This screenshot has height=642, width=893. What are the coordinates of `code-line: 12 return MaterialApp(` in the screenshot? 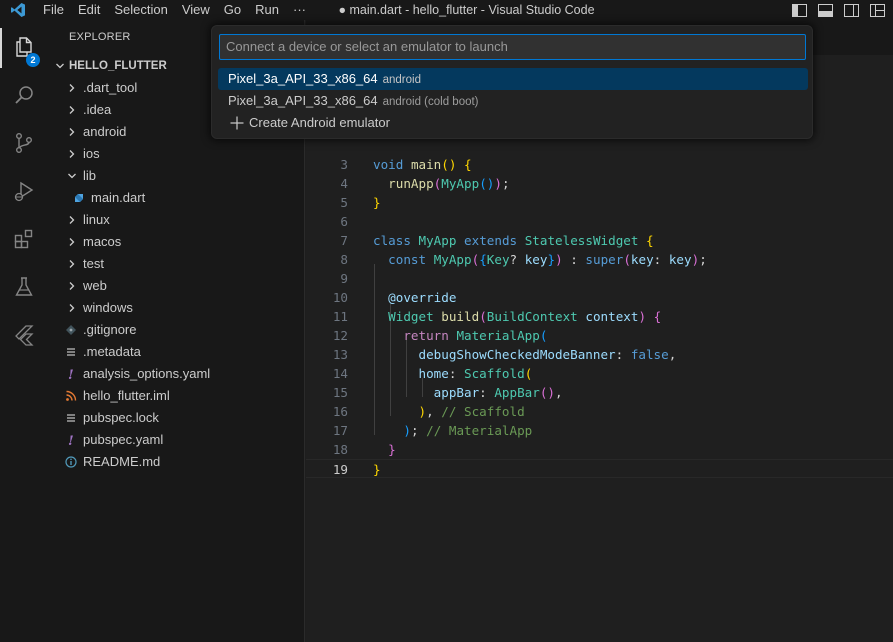 It's located at (599, 335).